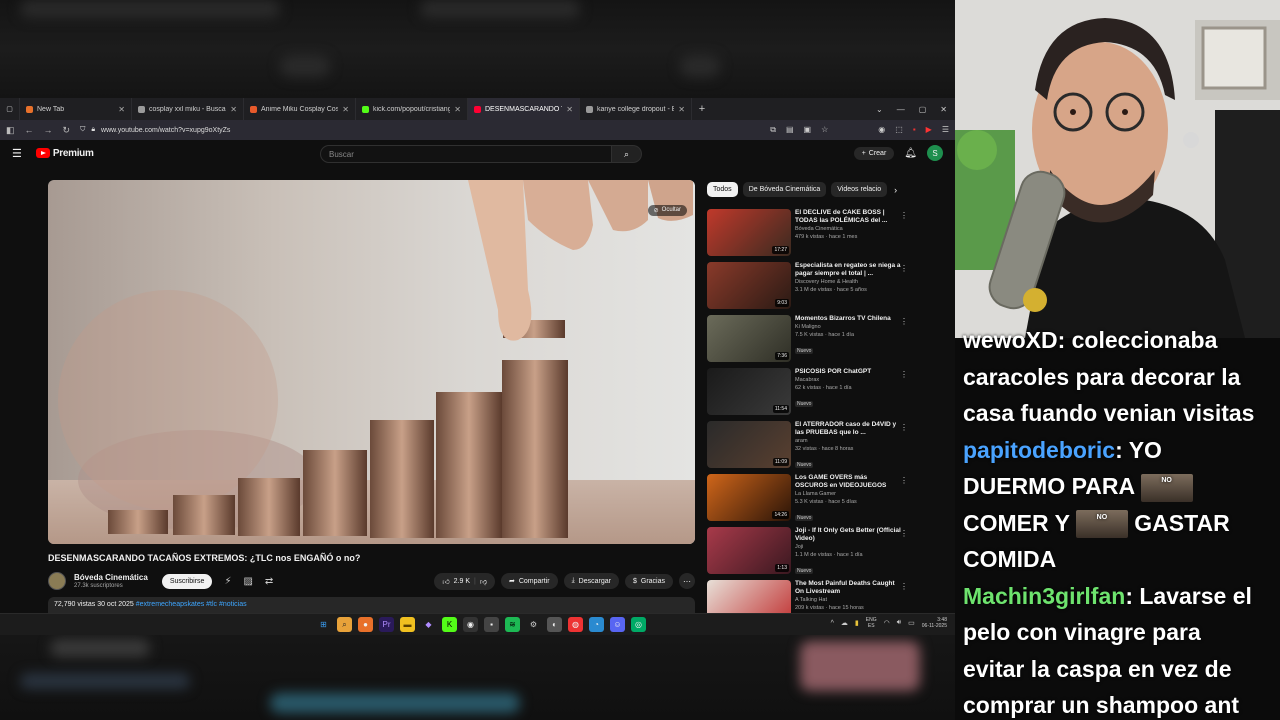 The height and width of the screenshot is (720, 1280). Describe the element at coordinates (10, 109) in the screenshot. I see `tab-list-icon: ▢` at that location.